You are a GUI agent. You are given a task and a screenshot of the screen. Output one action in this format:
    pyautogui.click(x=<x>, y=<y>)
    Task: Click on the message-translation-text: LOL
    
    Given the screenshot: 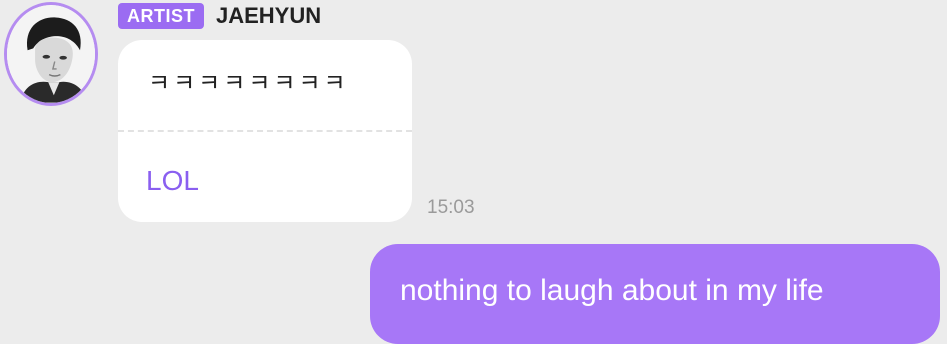 What is the action you would take?
    pyautogui.click(x=172, y=180)
    